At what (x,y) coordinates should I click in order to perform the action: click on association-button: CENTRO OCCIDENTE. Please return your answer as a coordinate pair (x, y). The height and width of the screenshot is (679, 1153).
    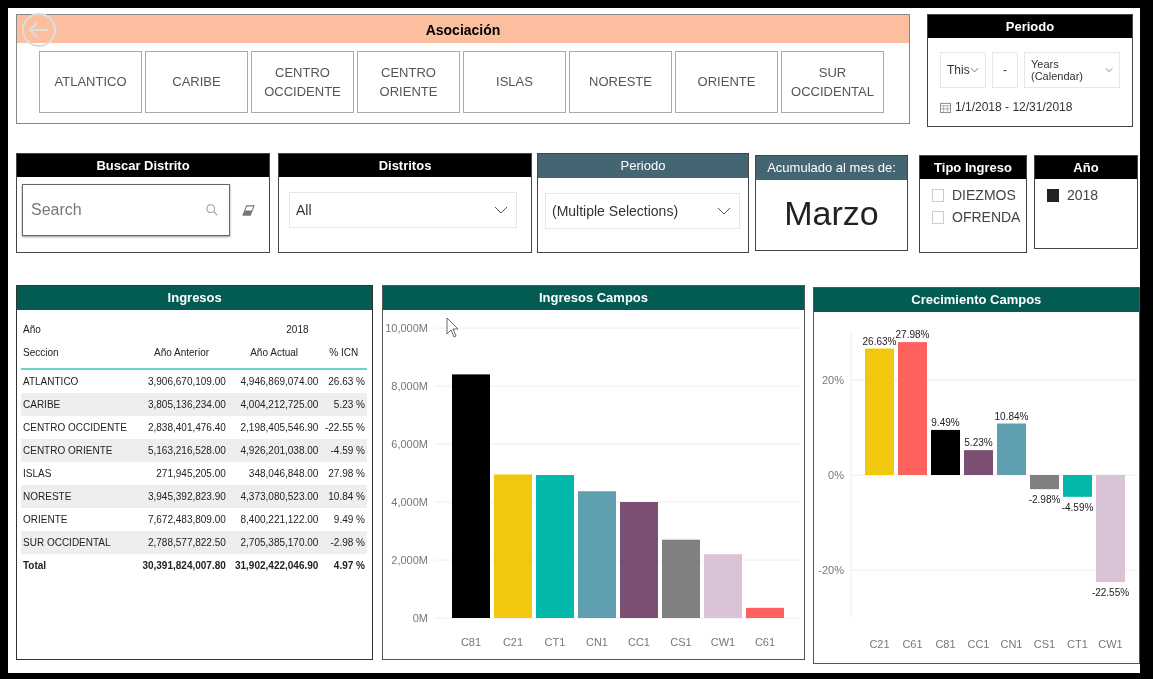
    Looking at the image, I should click on (302, 82).